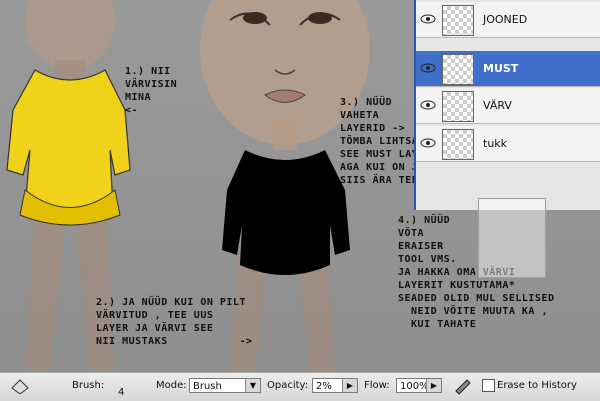 The image size is (600, 401). What do you see at coordinates (171, 385) in the screenshot?
I see `mode-label: Mode:` at bounding box center [171, 385].